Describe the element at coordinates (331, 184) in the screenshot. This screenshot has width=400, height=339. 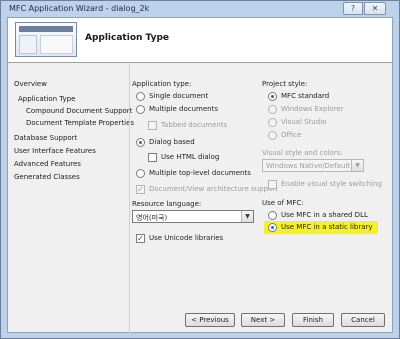
I see `enable-visual-style-switching-label: Enable visual style switching` at that location.